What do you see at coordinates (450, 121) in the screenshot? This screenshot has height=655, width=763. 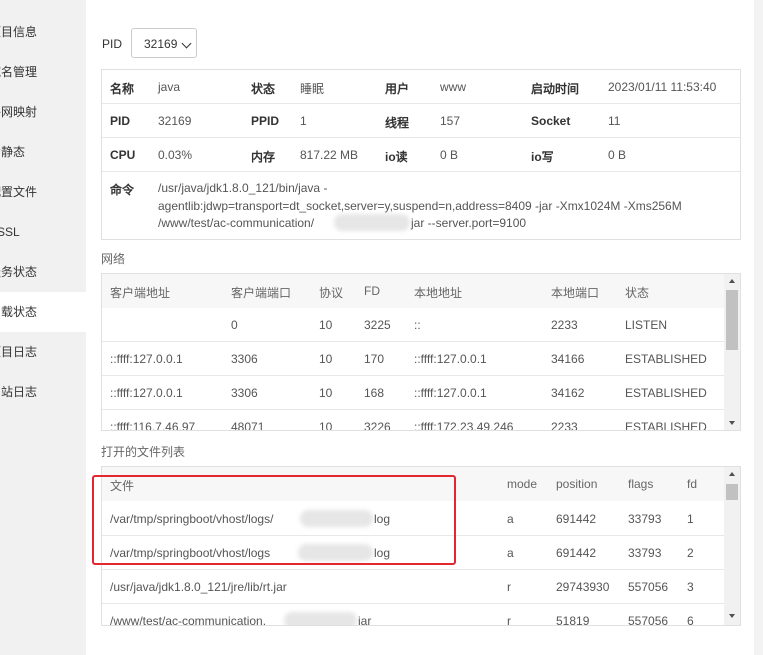 I see `threads-value: 157` at bounding box center [450, 121].